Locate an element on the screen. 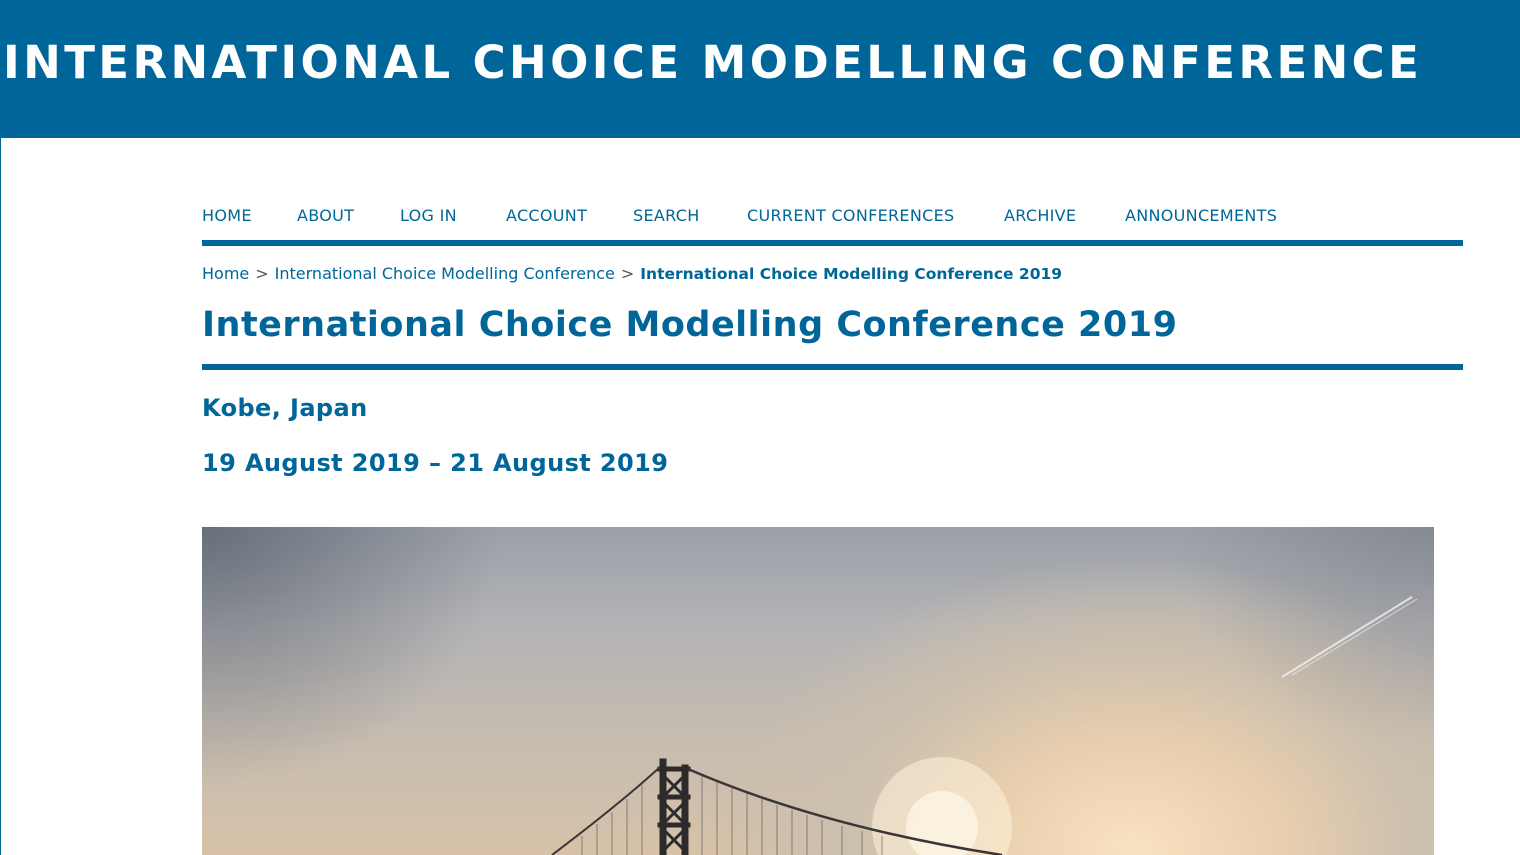  nav-current-conferences: CURRENT CONFERENCES is located at coordinates (850, 216).